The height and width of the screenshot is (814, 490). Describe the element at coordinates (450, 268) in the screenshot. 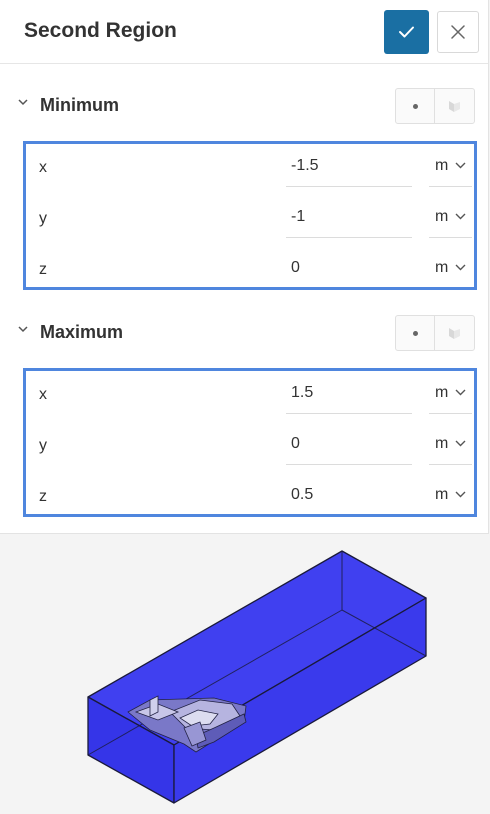

I see `minimum-z-unit-select: m` at that location.